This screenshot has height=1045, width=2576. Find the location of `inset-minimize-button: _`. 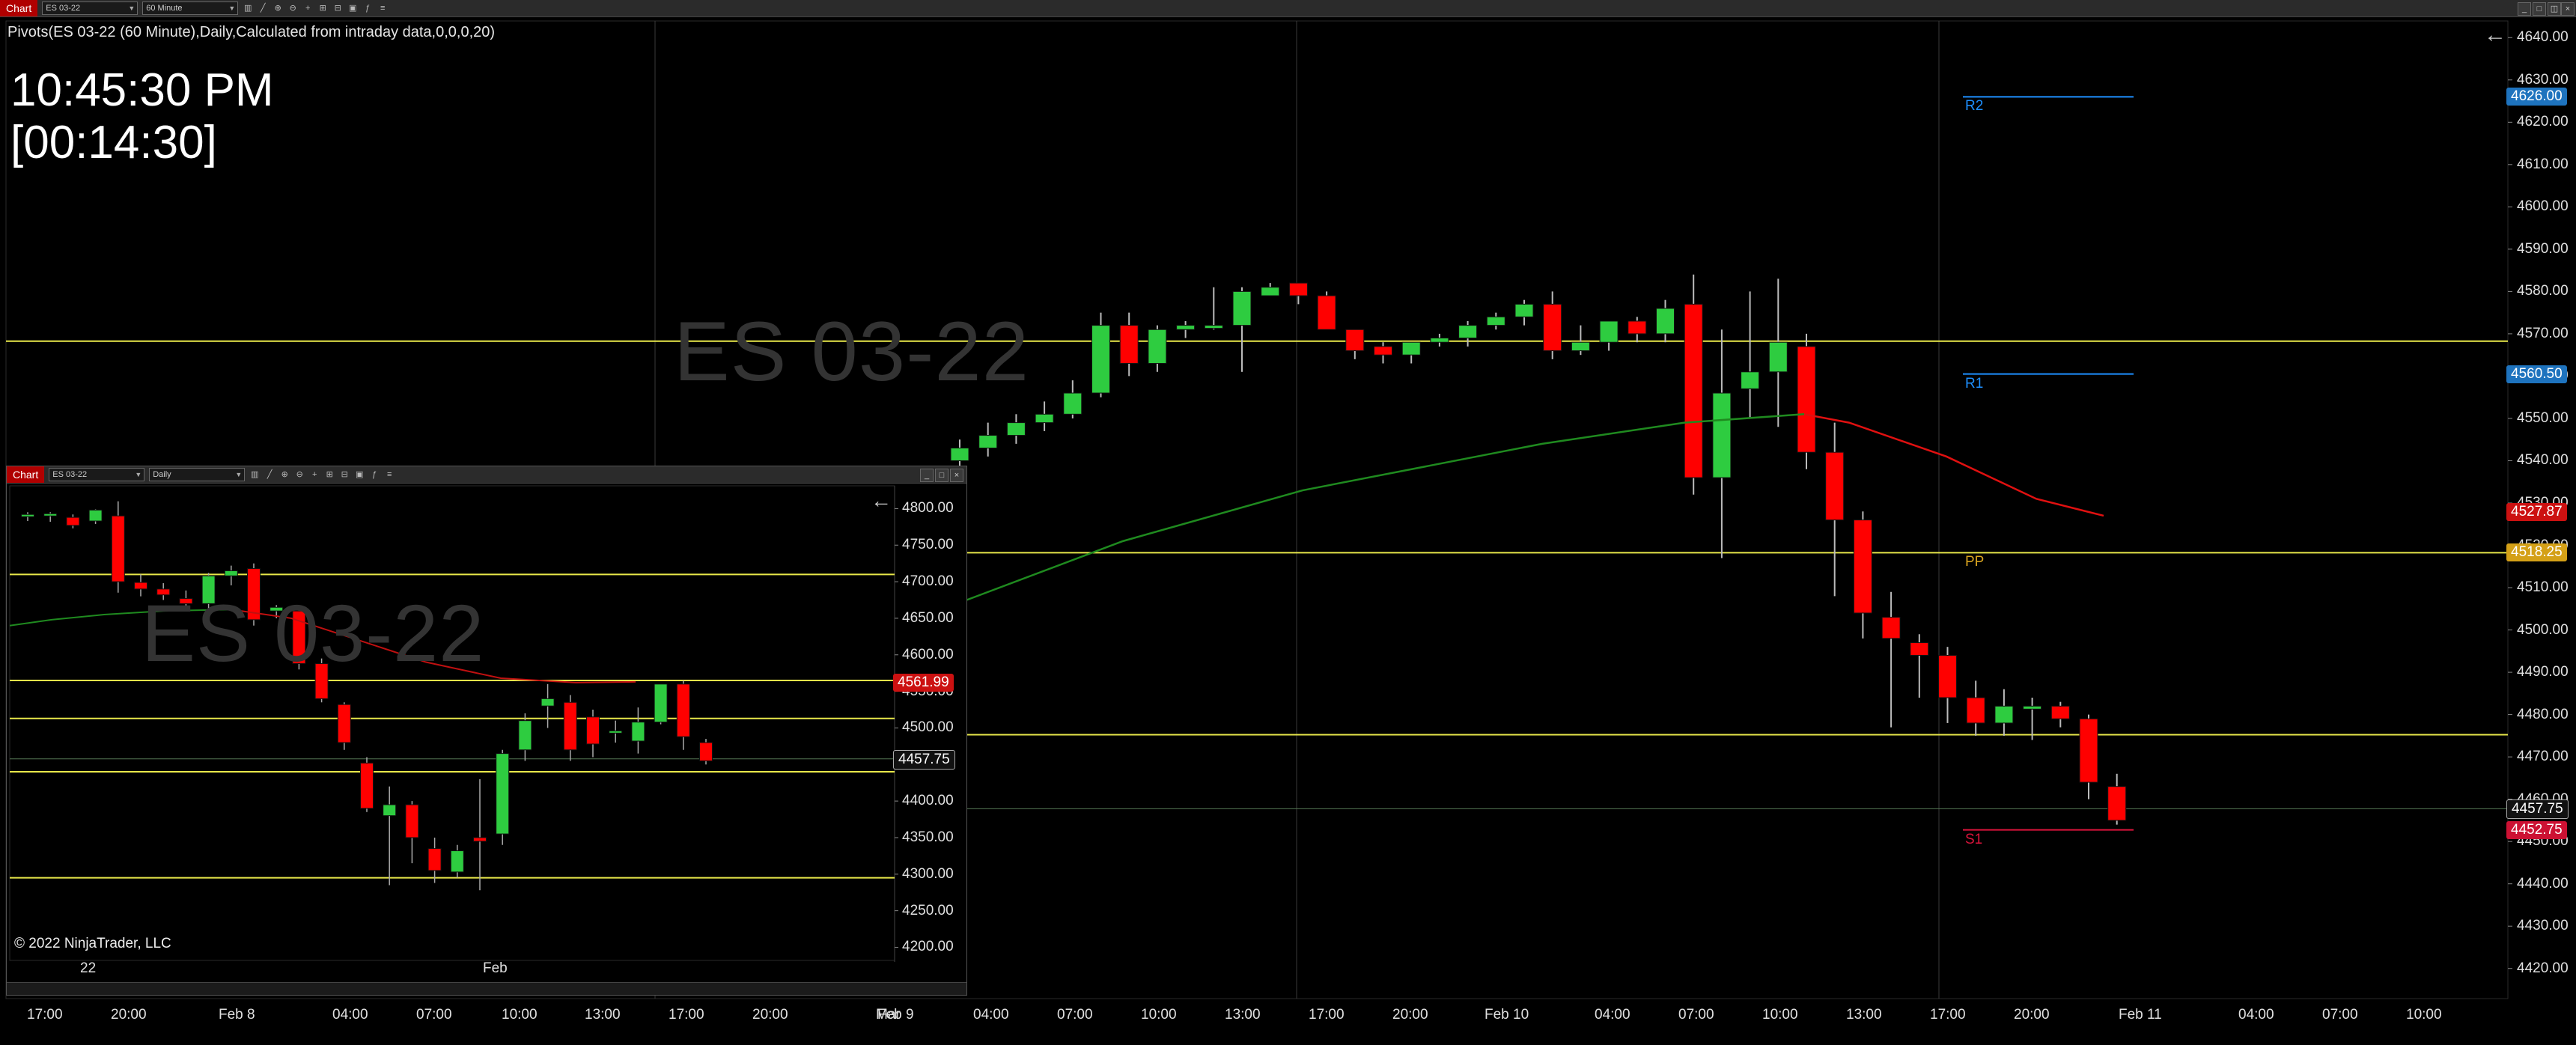

inset-minimize-button: _ is located at coordinates (927, 475).